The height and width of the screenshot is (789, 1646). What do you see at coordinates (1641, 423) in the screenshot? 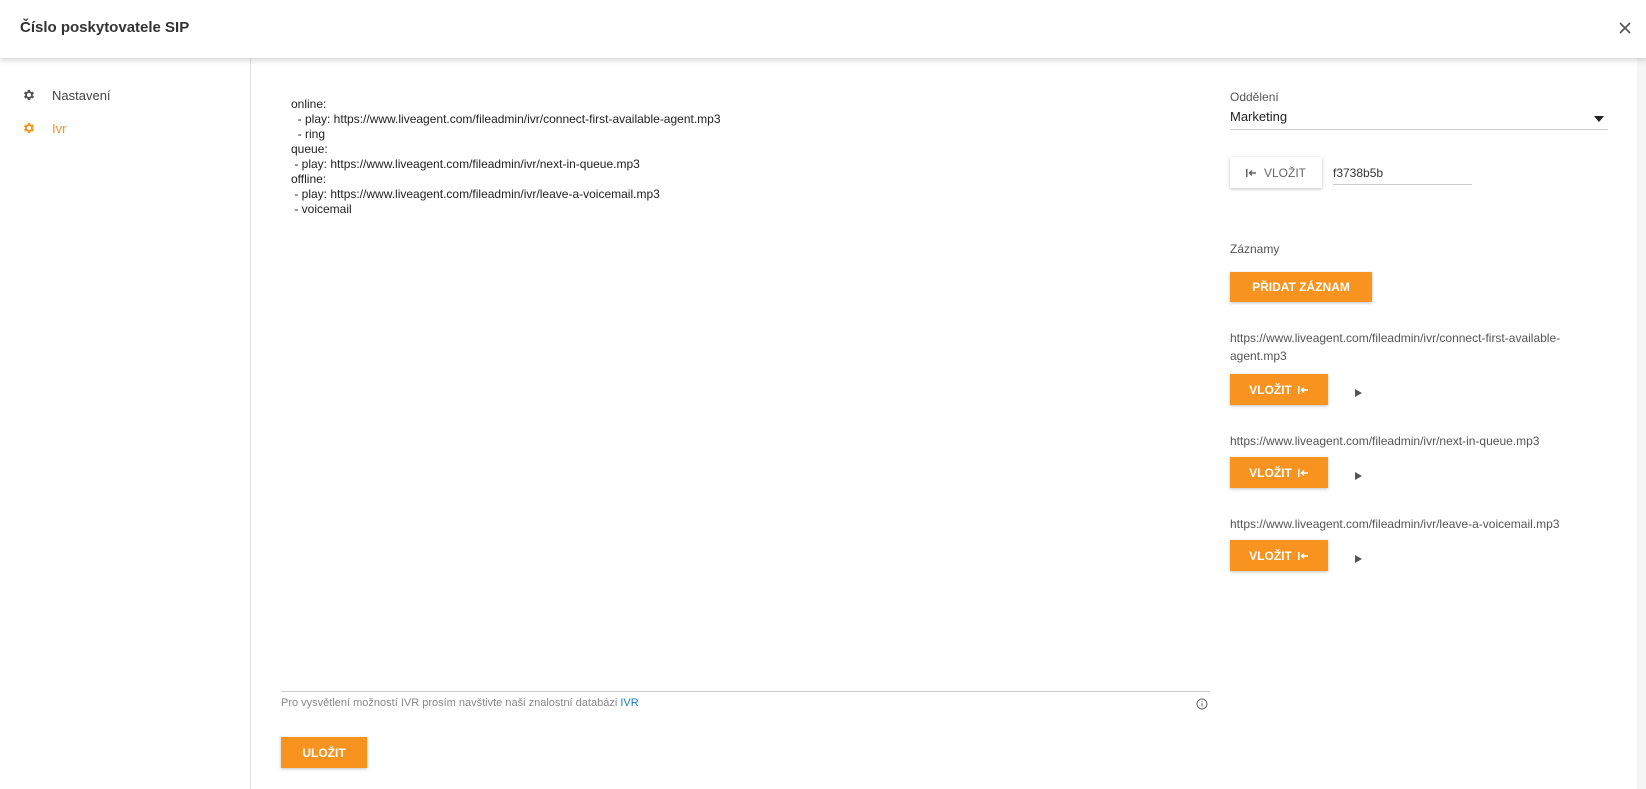
I see `scrollbar` at bounding box center [1641, 423].